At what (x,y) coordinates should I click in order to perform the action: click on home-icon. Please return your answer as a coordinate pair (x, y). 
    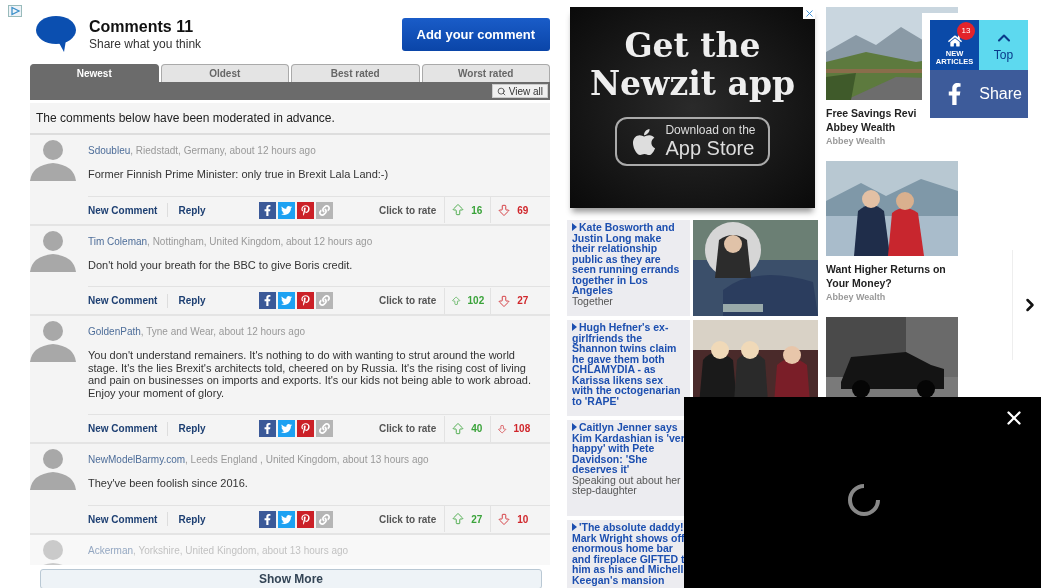
    Looking at the image, I should click on (954, 41).